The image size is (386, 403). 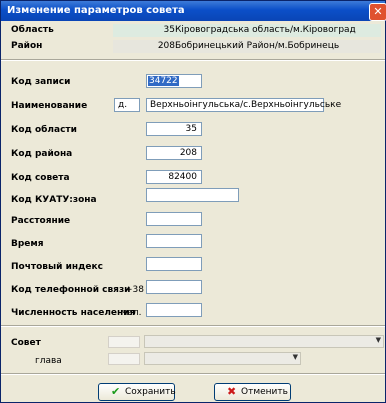 I want to click on district-label: Район, so click(x=27, y=46).